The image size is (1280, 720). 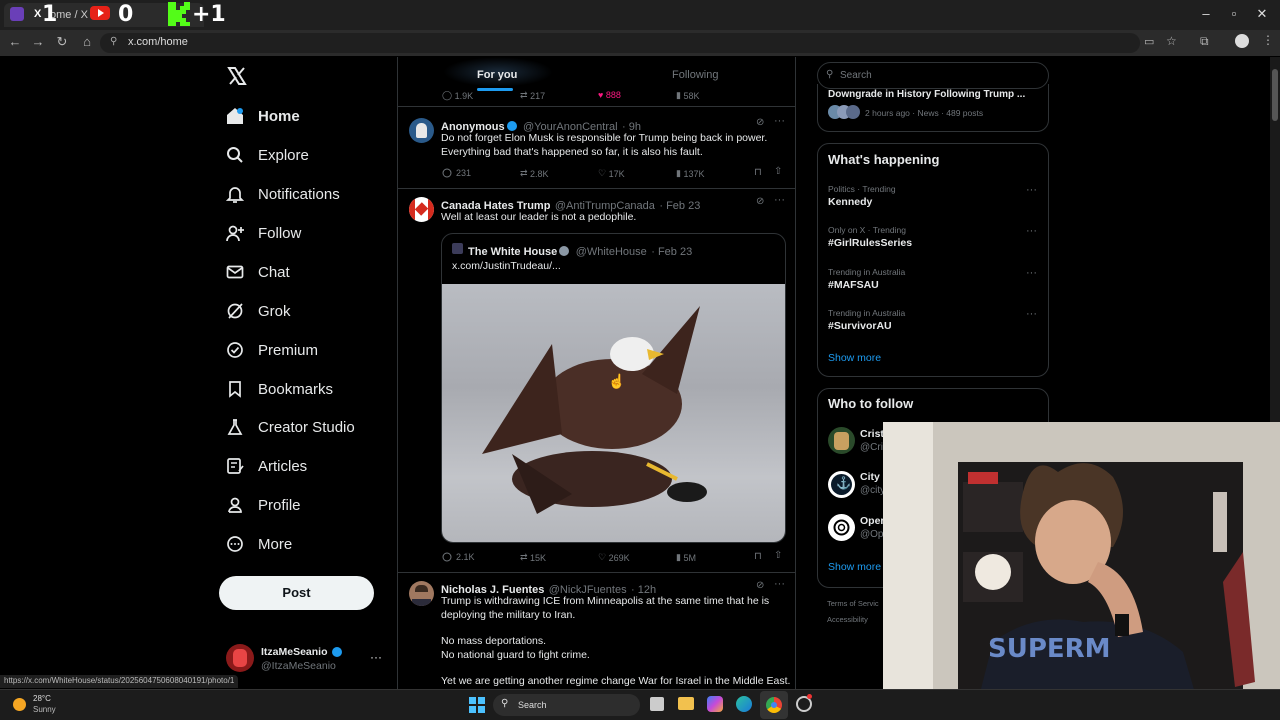 What do you see at coordinates (611, 173) in the screenshot?
I see `like-action: ♡ 17K` at bounding box center [611, 173].